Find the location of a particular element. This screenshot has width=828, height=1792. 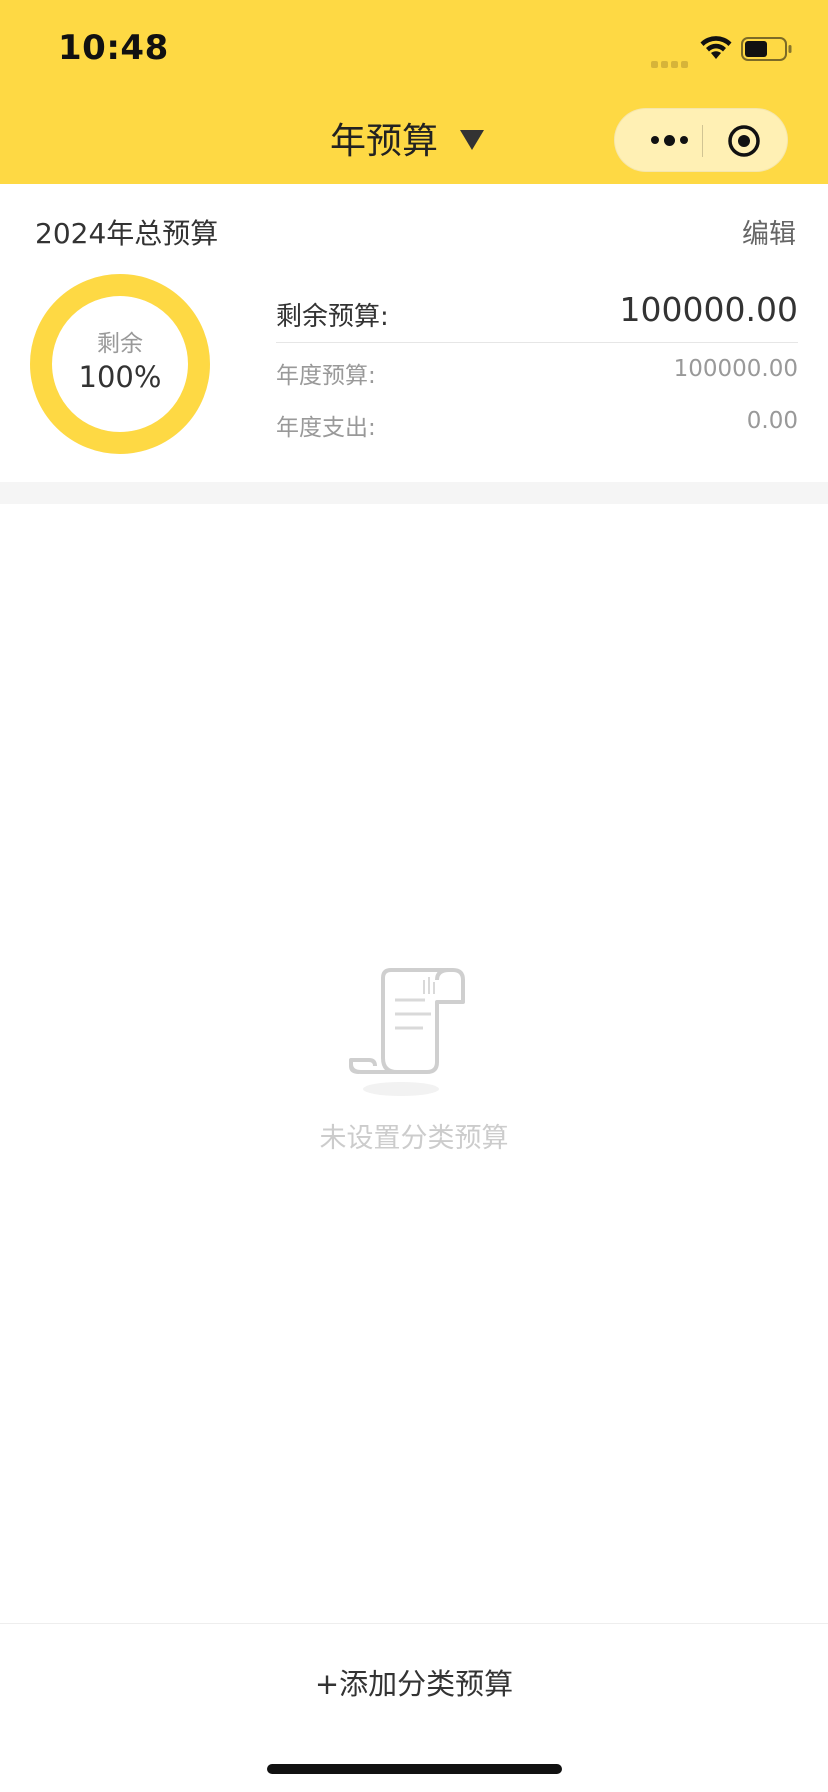

nav-title: 年预算 is located at coordinates (383, 141).